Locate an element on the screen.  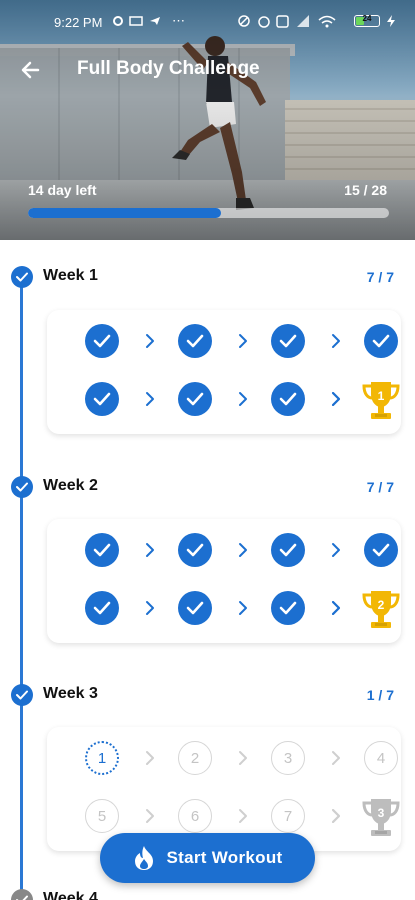
days-row: 2 is located at coordinates (233, 609).